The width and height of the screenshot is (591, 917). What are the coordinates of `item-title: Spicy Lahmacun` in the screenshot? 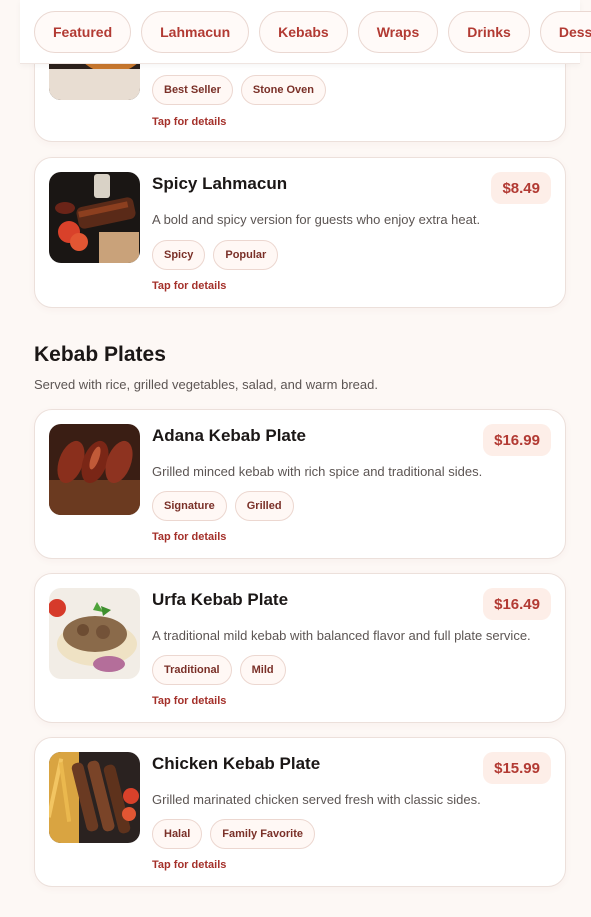 It's located at (220, 183).